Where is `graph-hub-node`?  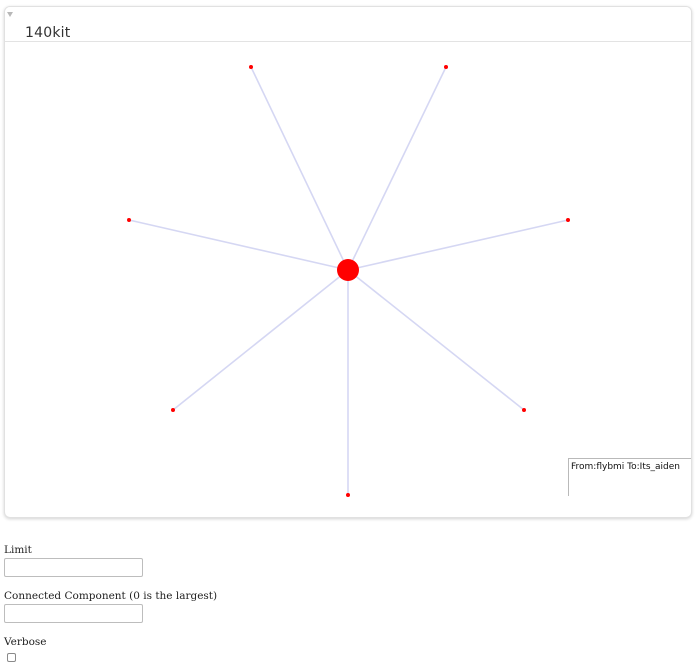 graph-hub-node is located at coordinates (348, 270).